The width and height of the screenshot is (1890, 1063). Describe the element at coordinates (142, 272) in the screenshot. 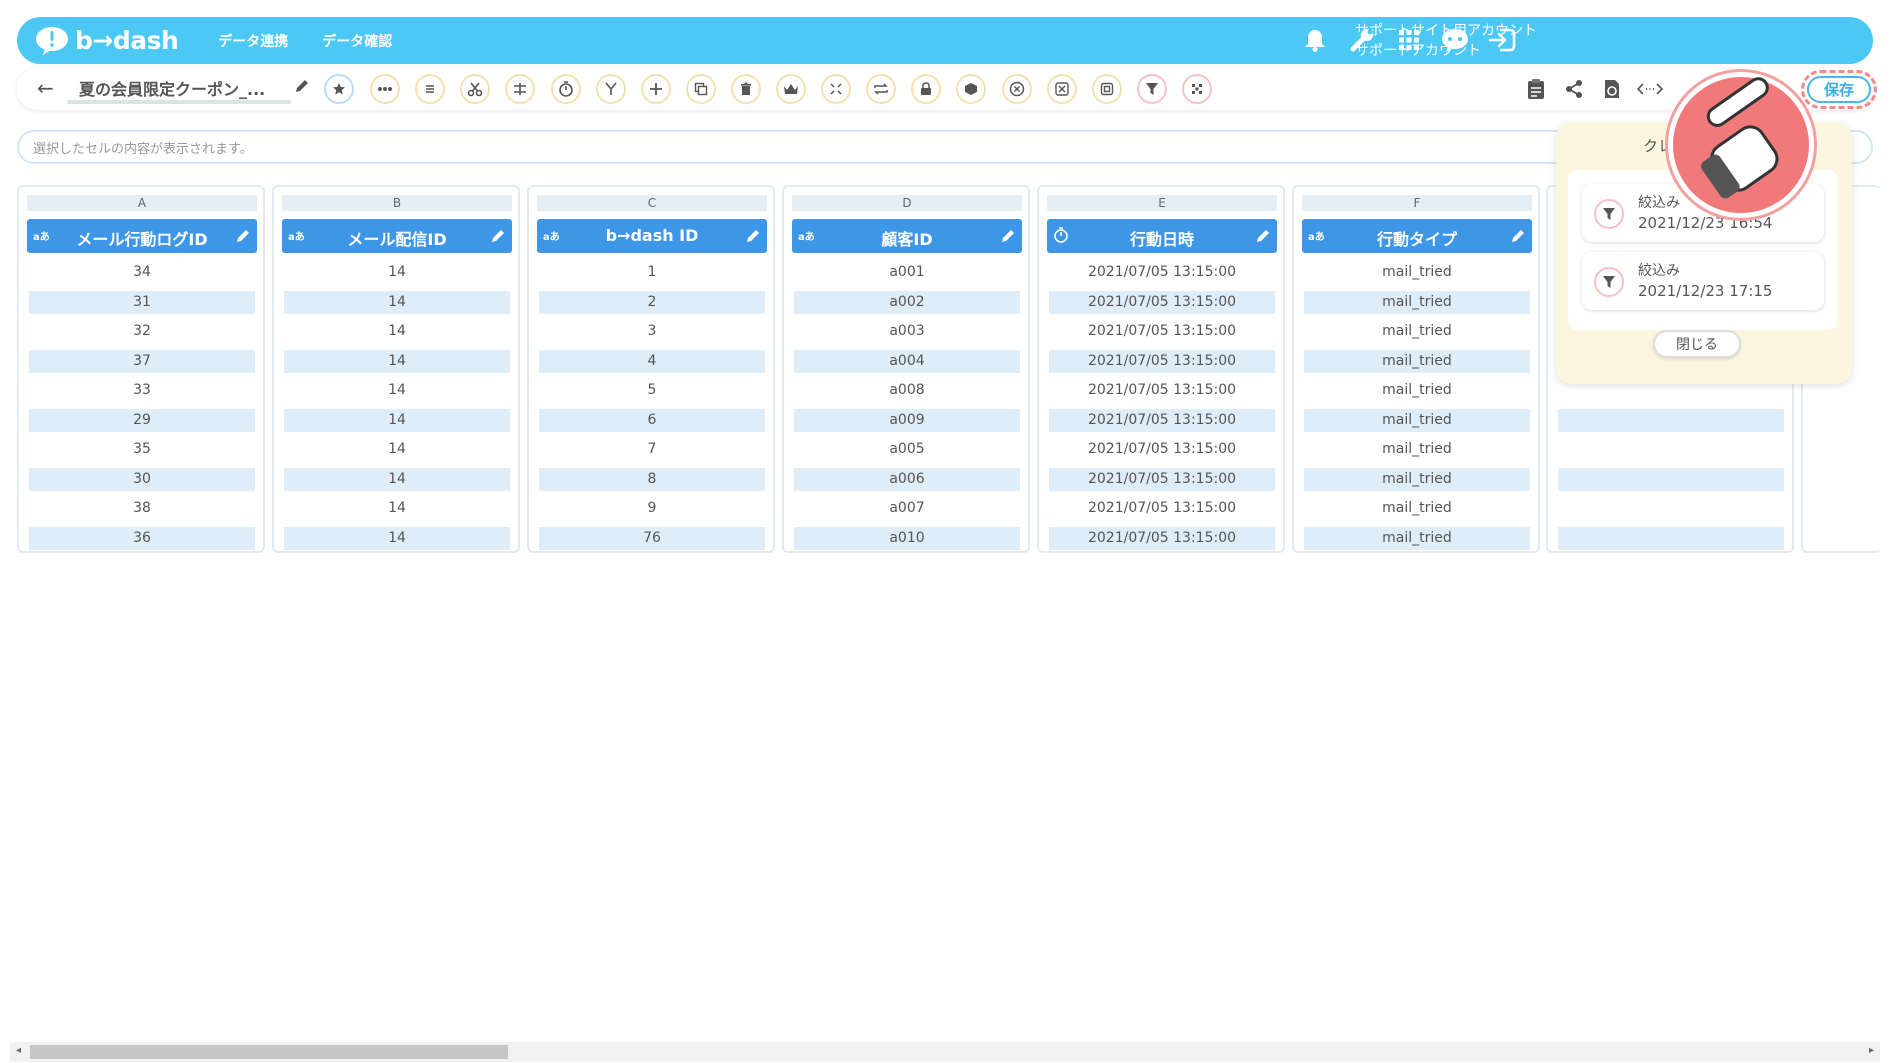

I see `table-cell: 34` at that location.